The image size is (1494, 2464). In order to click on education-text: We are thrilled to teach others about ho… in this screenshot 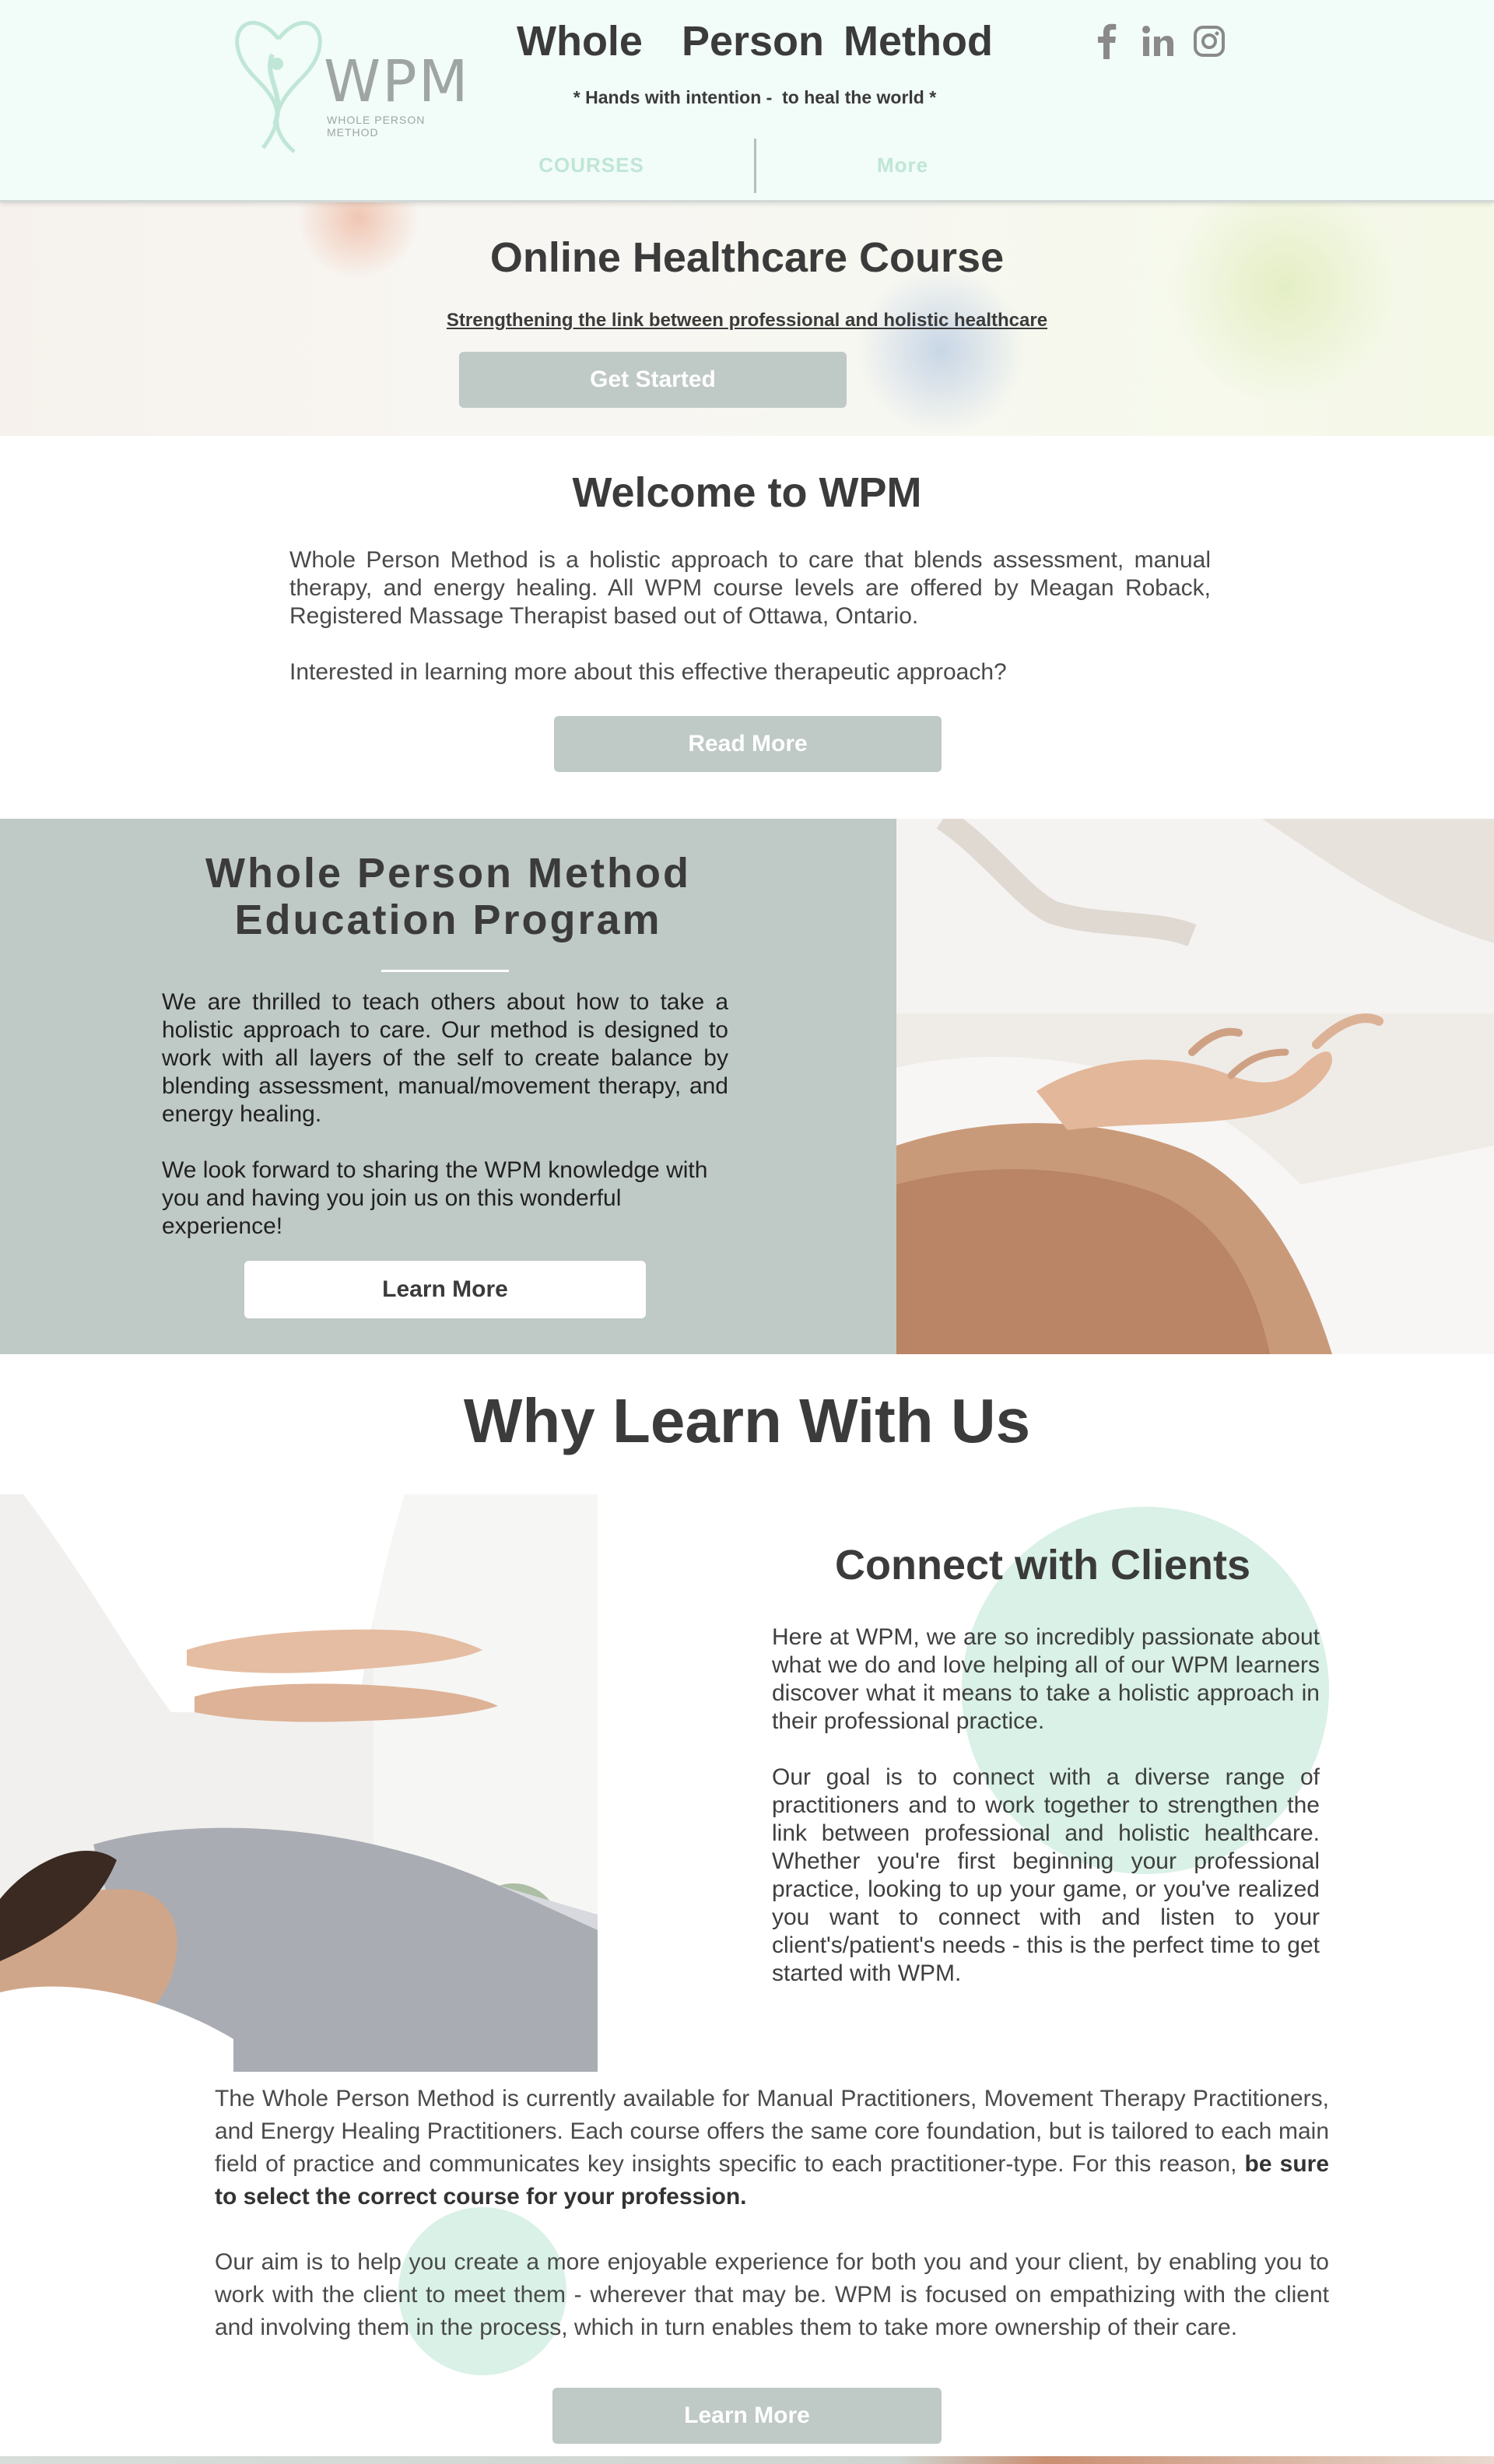, I will do `click(445, 1128)`.